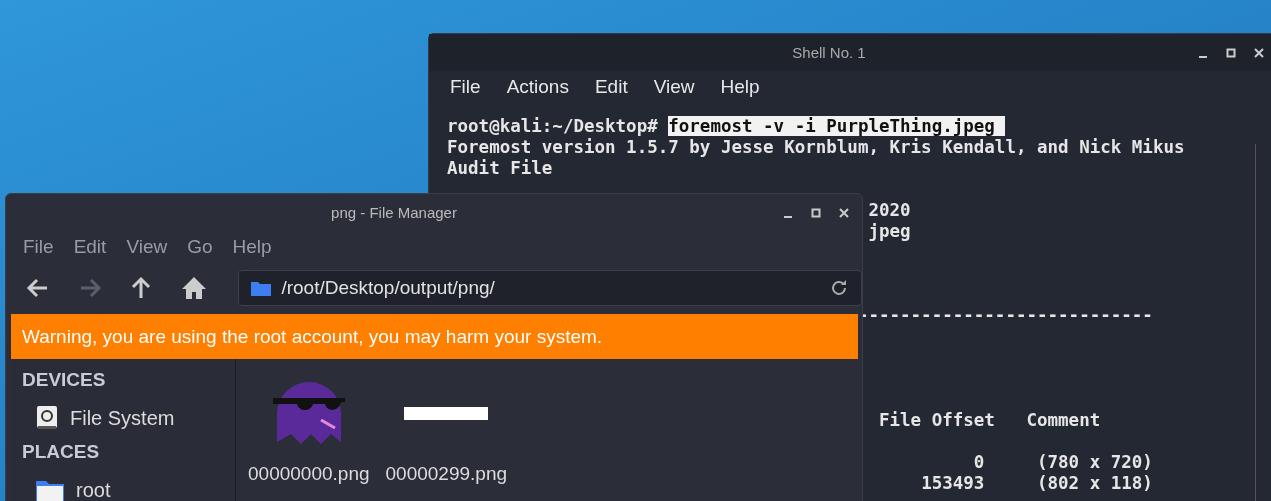  I want to click on left-arrow-icon, so click(38, 288).